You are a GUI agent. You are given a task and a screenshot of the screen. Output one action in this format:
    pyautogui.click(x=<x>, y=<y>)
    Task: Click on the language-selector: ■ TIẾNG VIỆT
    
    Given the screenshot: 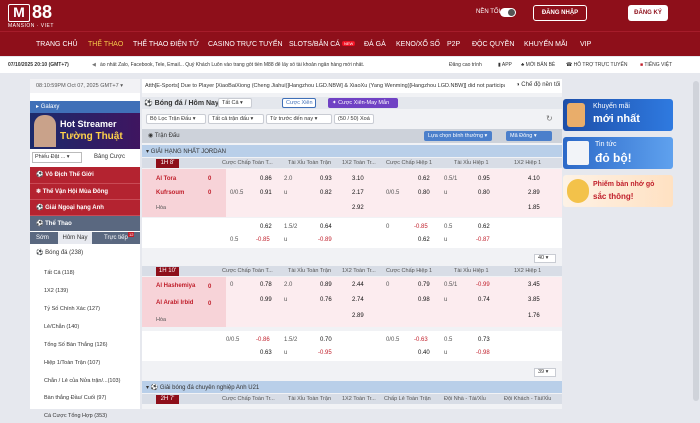 What is the action you would take?
    pyautogui.click(x=656, y=65)
    